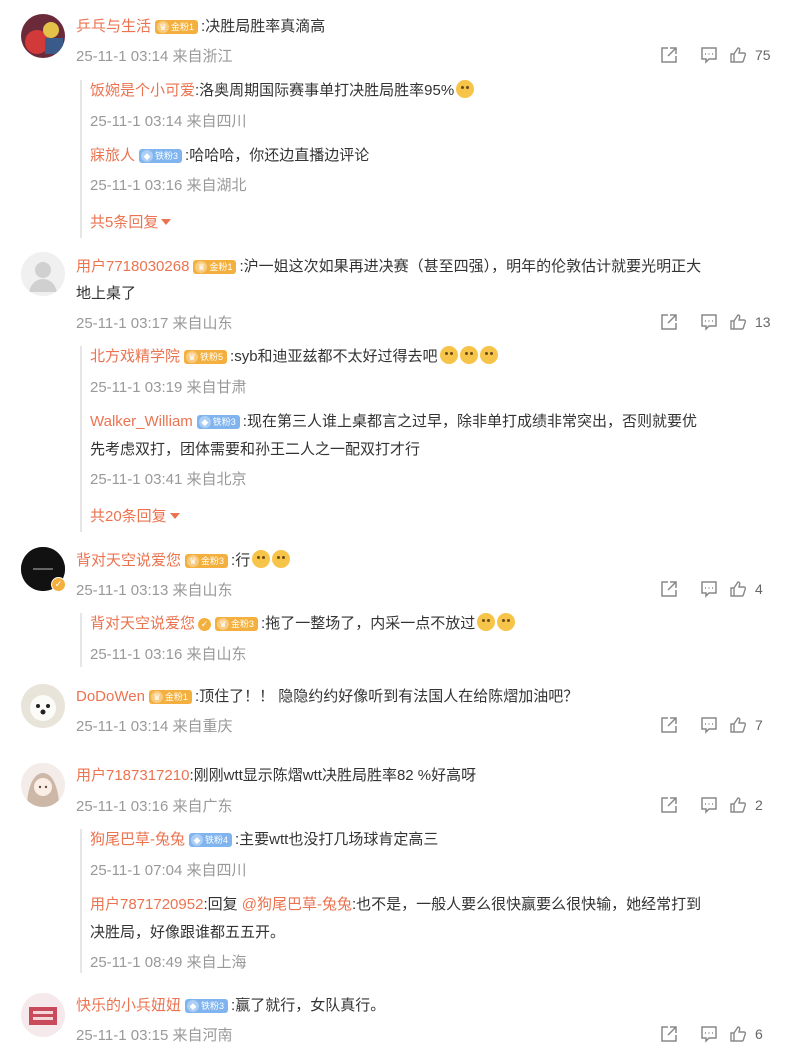 Image resolution: width=785 pixels, height=1064 pixels. What do you see at coordinates (168, 185) in the screenshot?
I see `reply-meta: 25-11-1 03:16 来自湖北` at bounding box center [168, 185].